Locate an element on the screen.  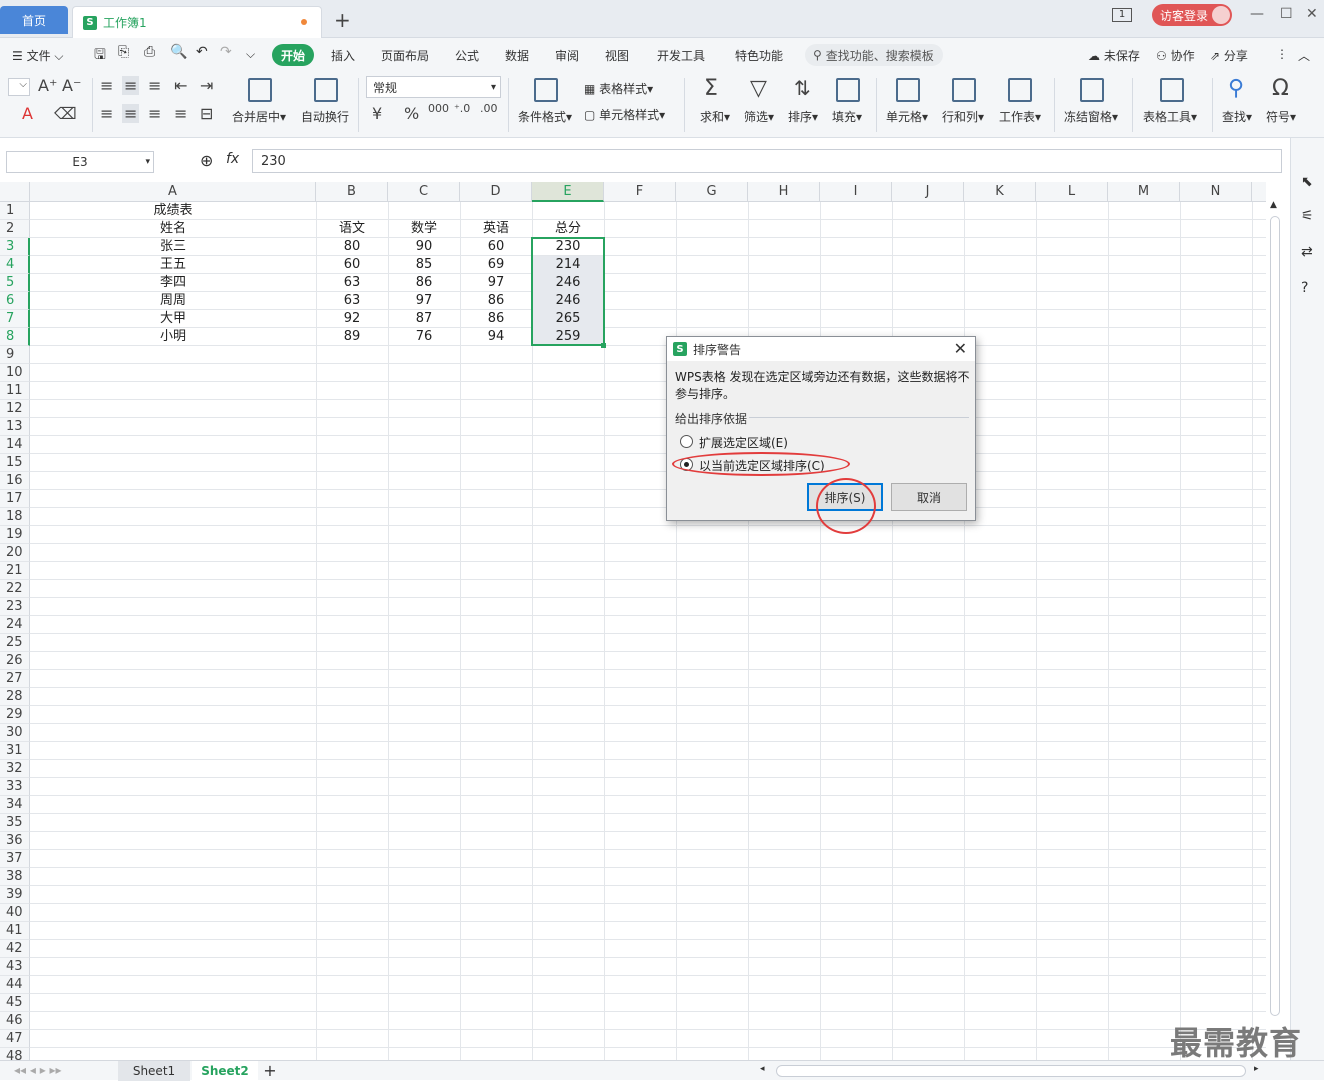
find-icon: ⚲ is located at coordinates (1236, 88).